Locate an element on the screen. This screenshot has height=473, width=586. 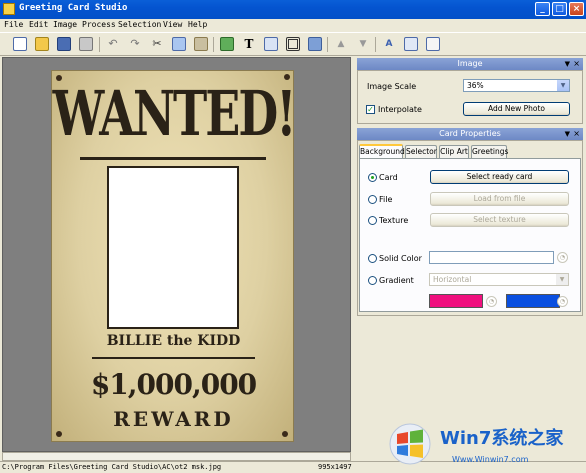
add-photo-button: Add New Photo is located at coordinates (516, 109).